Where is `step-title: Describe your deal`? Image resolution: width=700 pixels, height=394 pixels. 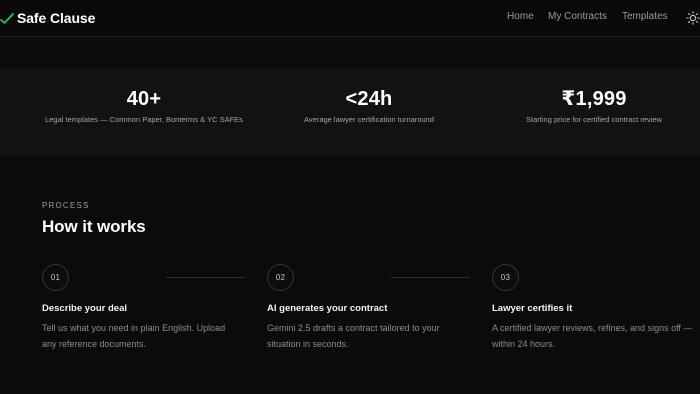
step-title: Describe your deal is located at coordinates (85, 308).